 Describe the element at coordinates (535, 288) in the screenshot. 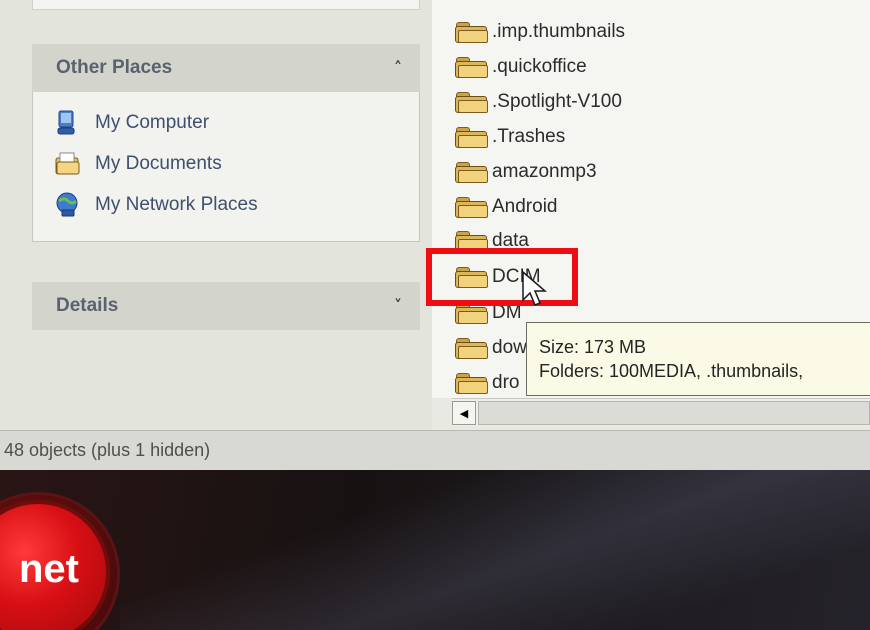

I see `mouse-cursor-icon` at that location.